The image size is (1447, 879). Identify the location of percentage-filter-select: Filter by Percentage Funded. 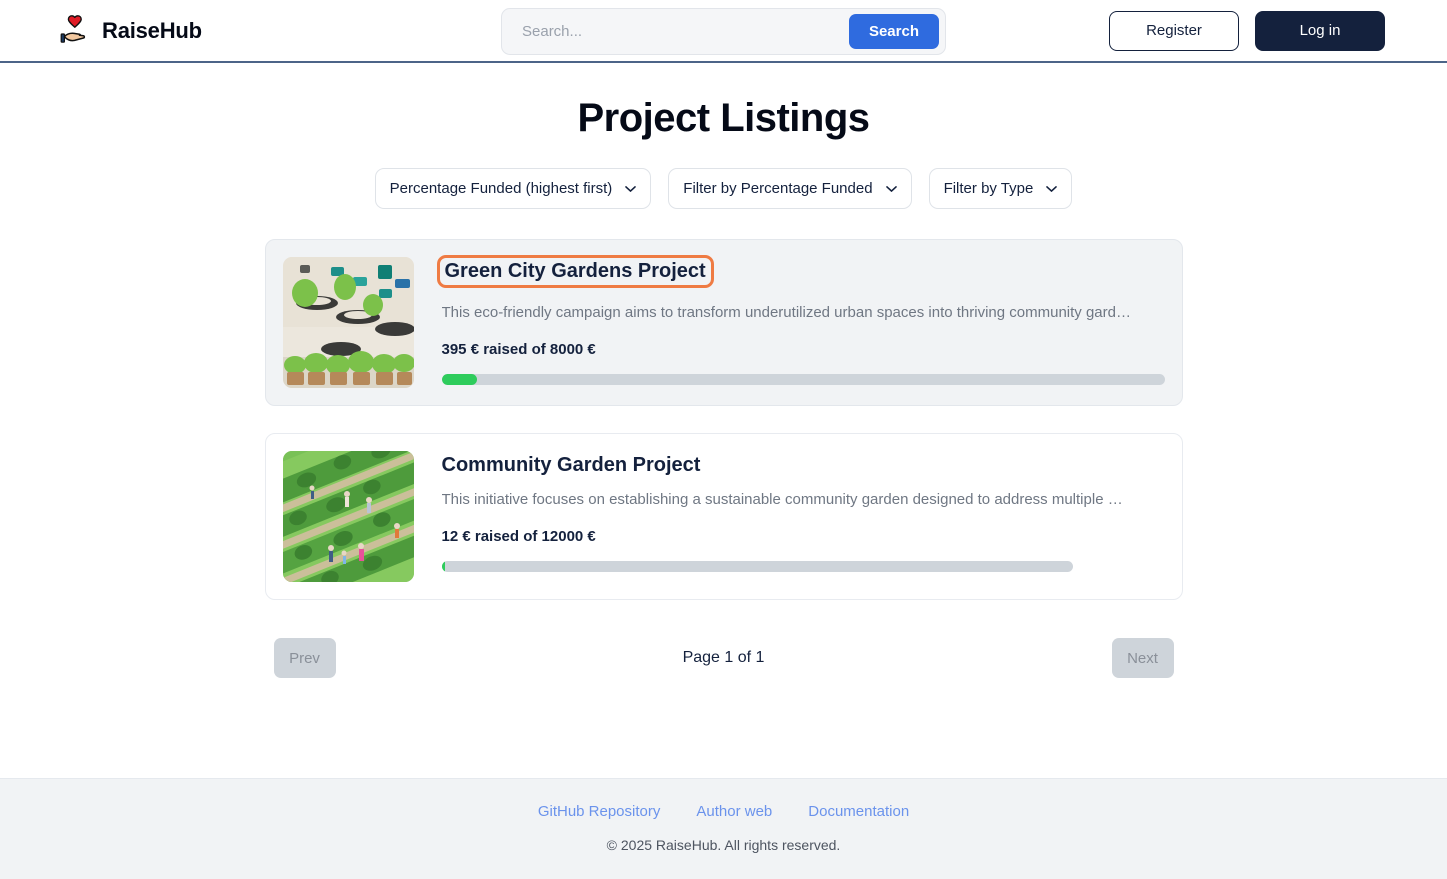
(790, 188).